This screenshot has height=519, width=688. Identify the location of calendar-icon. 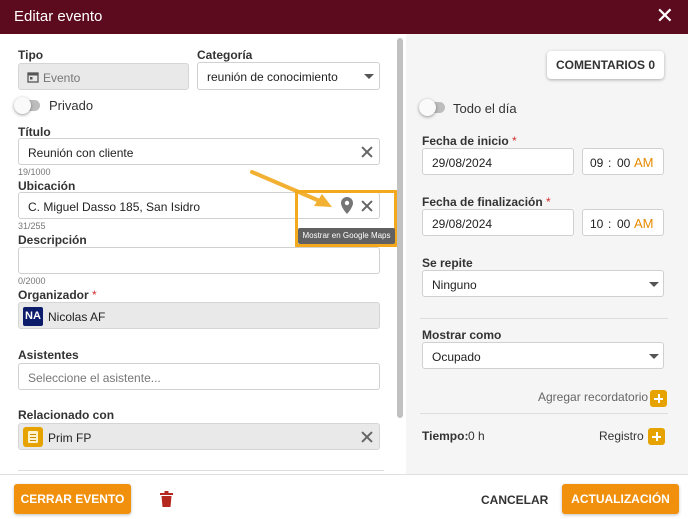
(33, 77).